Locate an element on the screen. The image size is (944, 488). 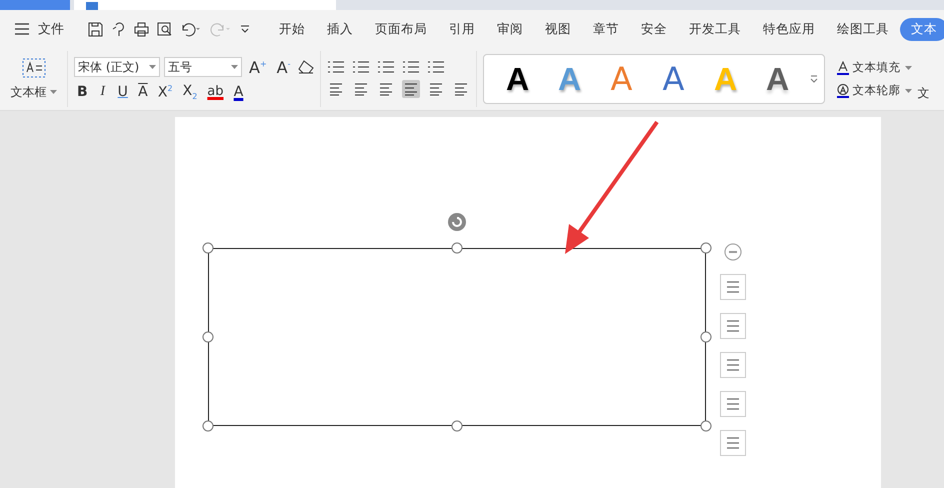
format-button: A is located at coordinates (142, 92).